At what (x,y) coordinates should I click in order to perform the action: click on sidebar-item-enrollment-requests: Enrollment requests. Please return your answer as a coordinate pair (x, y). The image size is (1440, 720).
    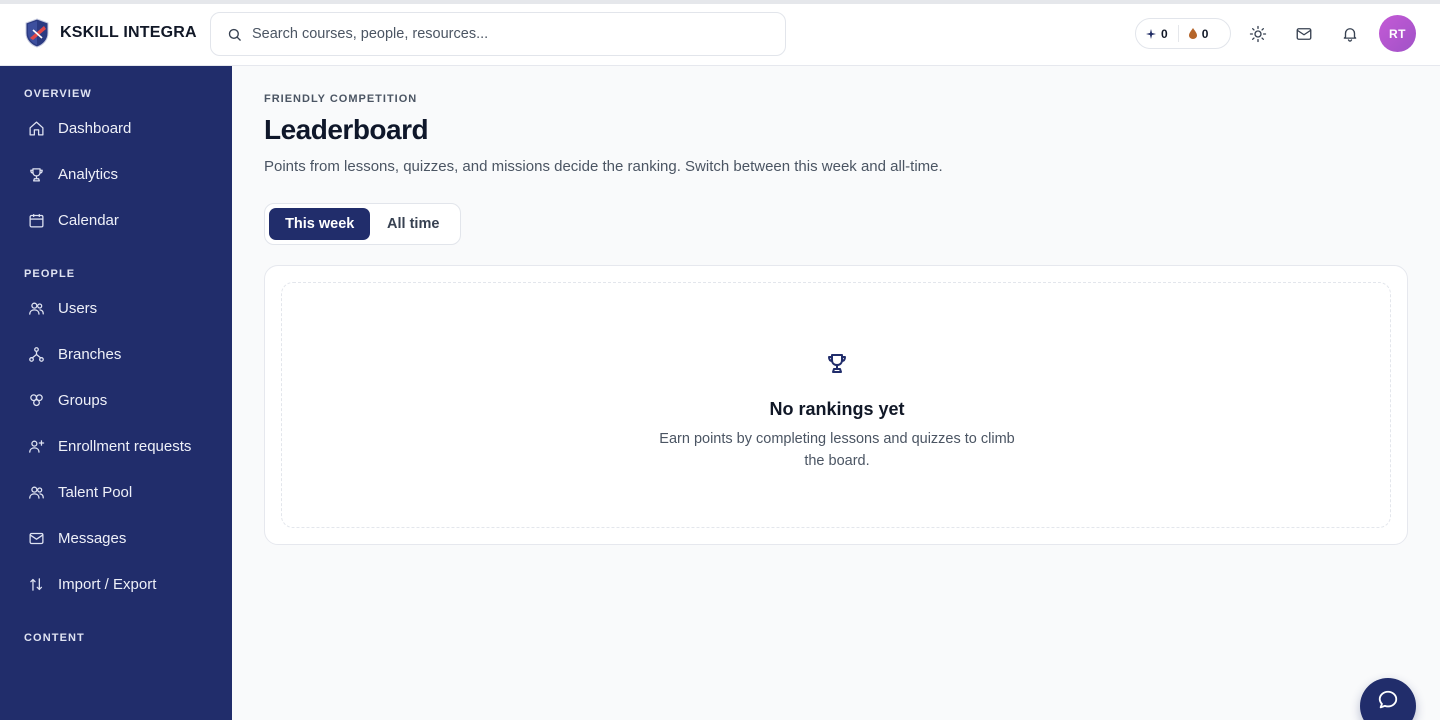
    Looking at the image, I should click on (116, 446).